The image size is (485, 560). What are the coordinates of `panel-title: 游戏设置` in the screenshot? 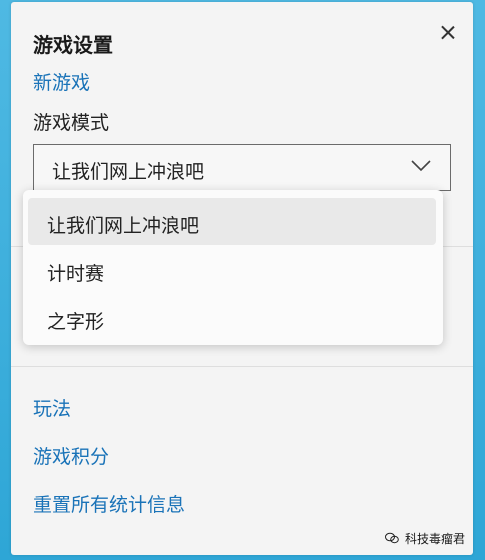 It's located at (73, 45).